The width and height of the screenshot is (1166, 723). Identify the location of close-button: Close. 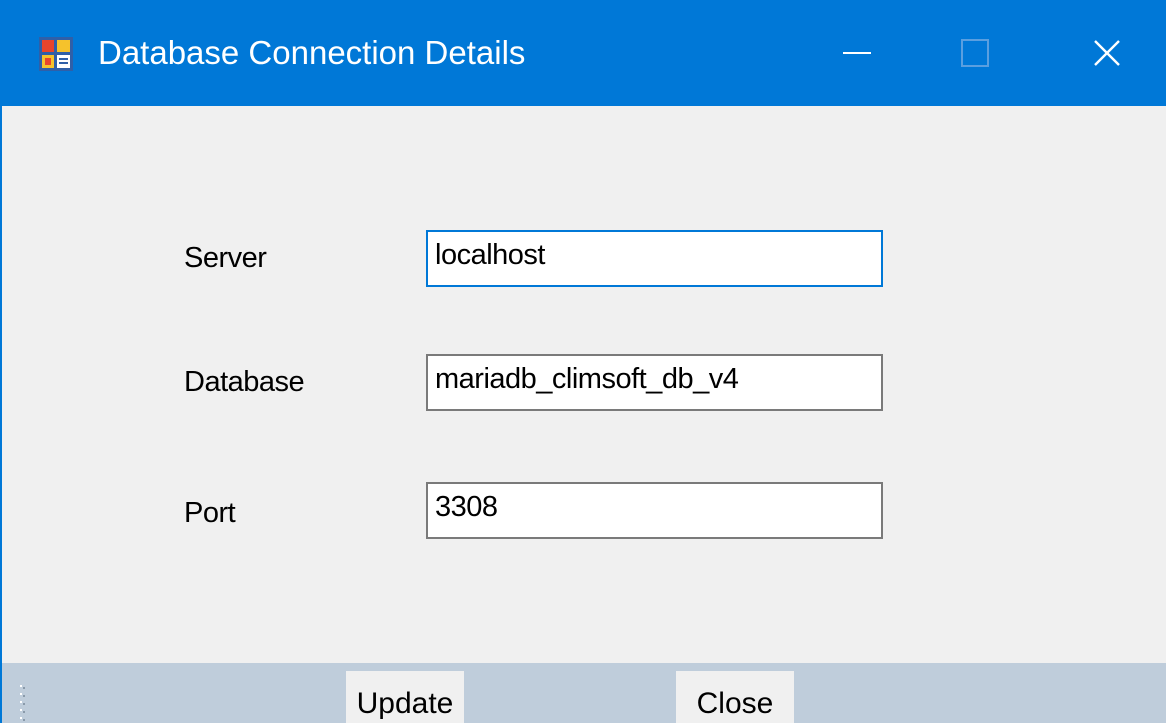
(735, 697).